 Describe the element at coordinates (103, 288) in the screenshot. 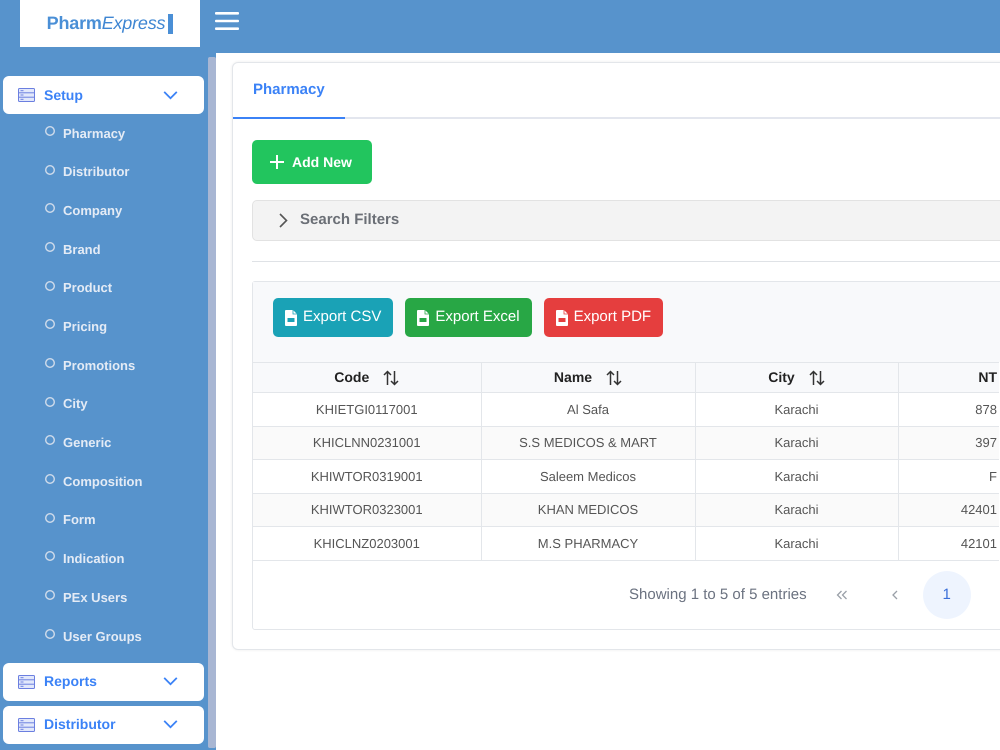

I see `sidebar-item: Product` at that location.